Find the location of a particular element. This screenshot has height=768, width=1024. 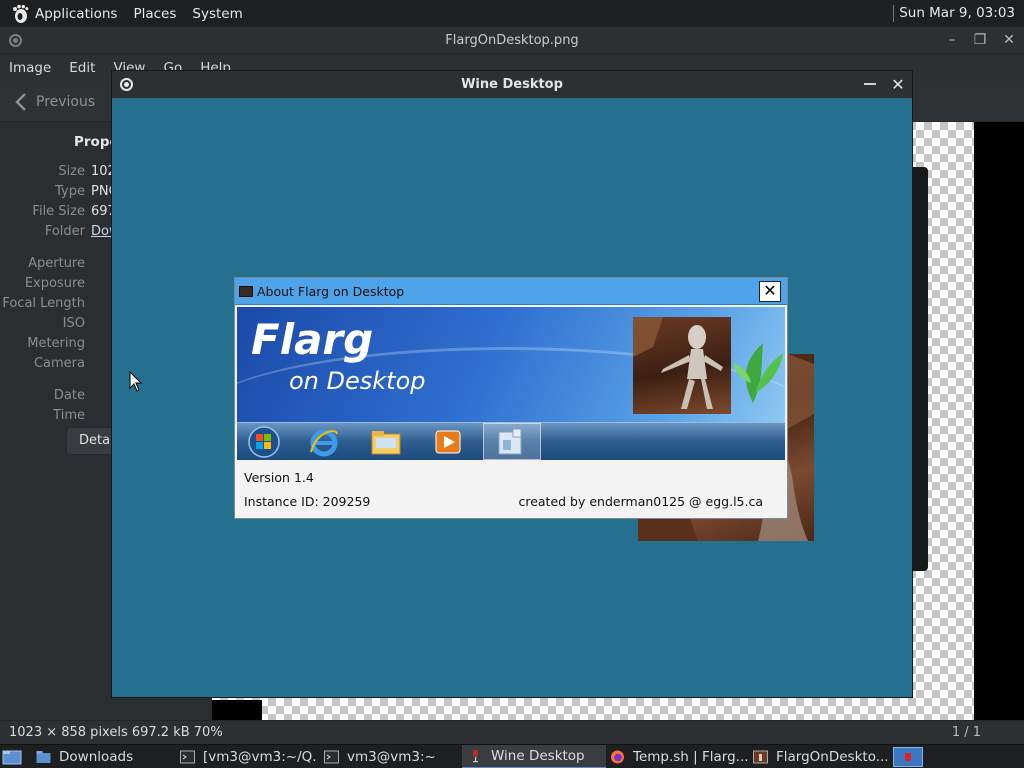

flarg-window-icon is located at coordinates (510, 441).